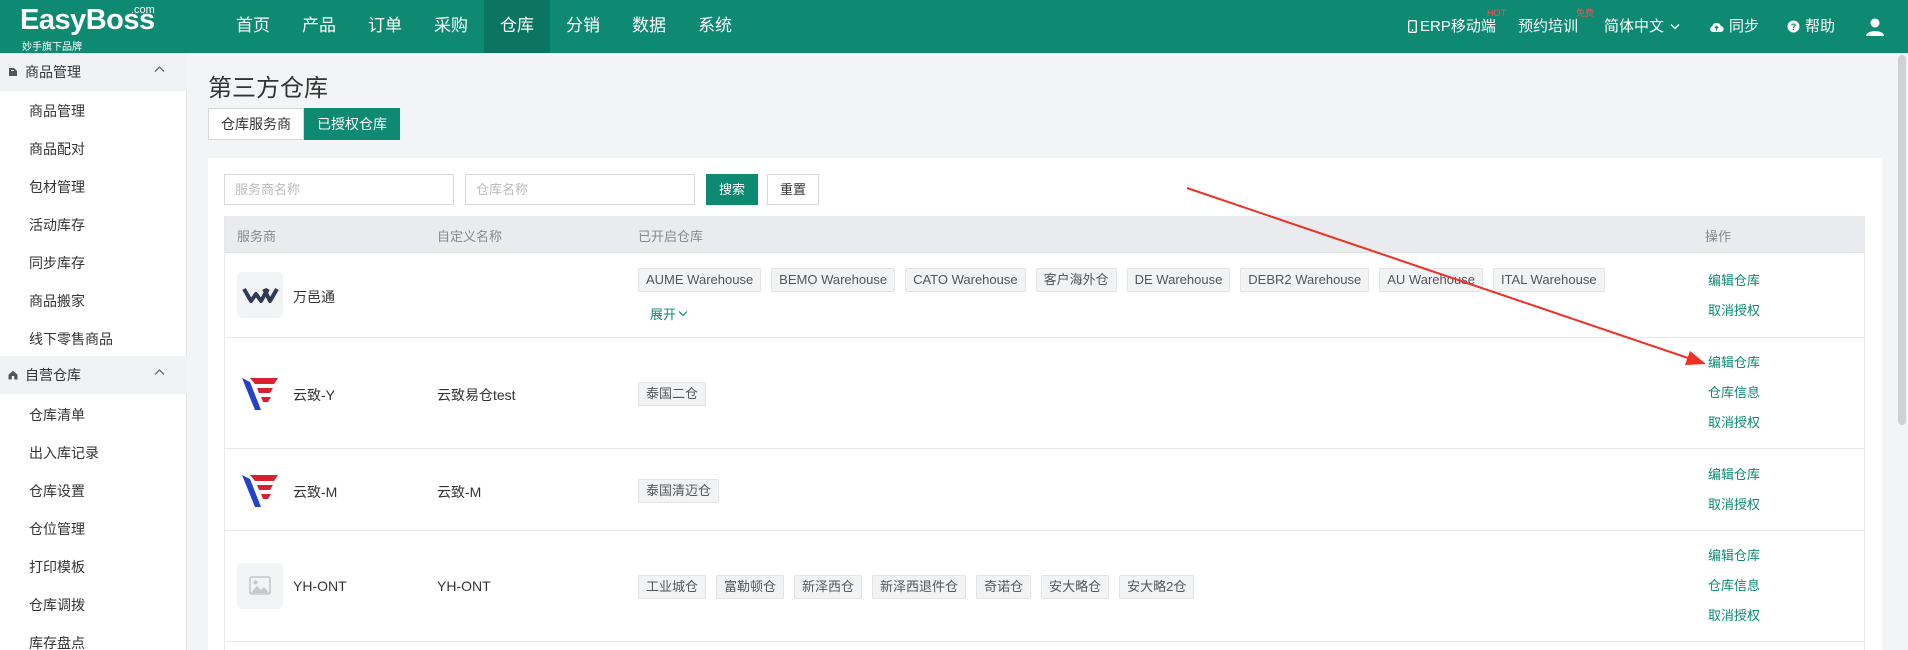 This screenshot has height=650, width=1908. Describe the element at coordinates (1143, 495) in the screenshot. I see `warehouse-tags: 泰国清迈仓` at that location.